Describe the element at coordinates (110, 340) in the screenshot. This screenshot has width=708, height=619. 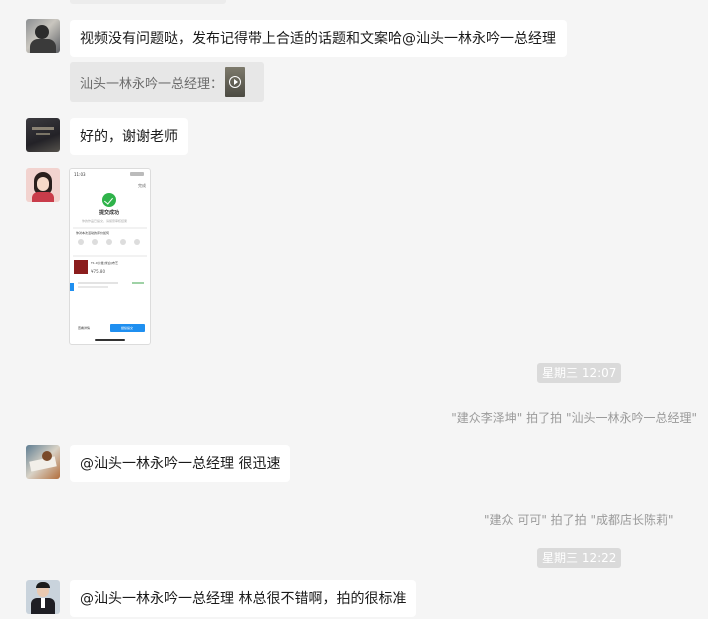
I see `home-indicator` at that location.